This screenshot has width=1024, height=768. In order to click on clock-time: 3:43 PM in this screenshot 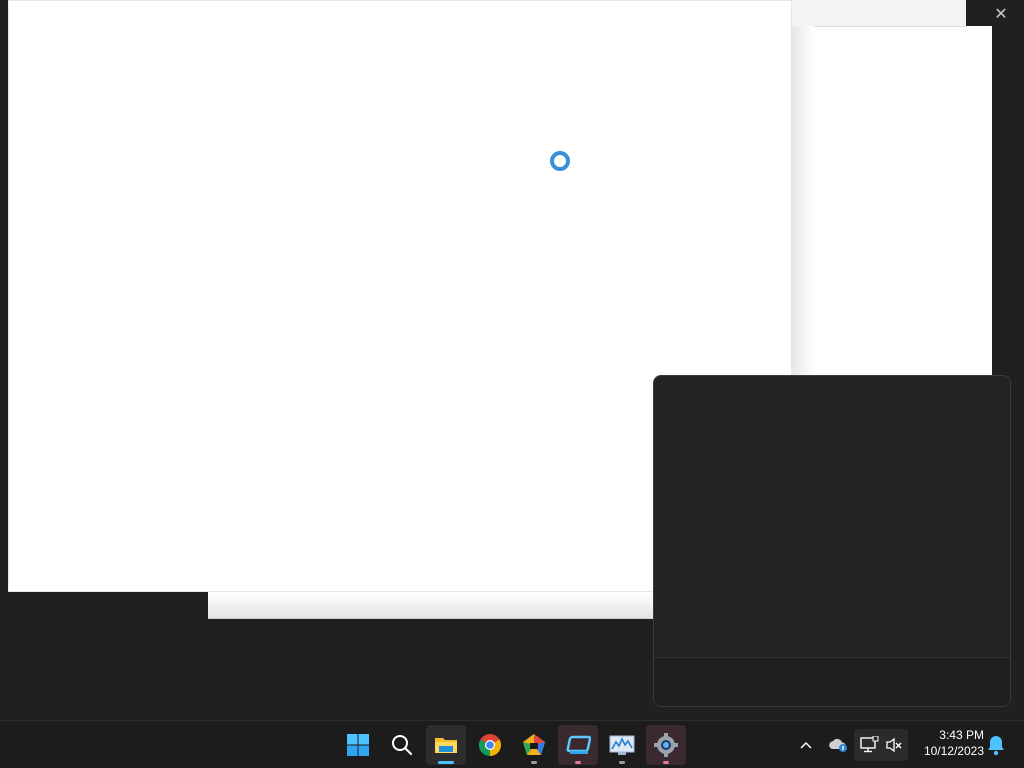, I will do `click(961, 735)`.